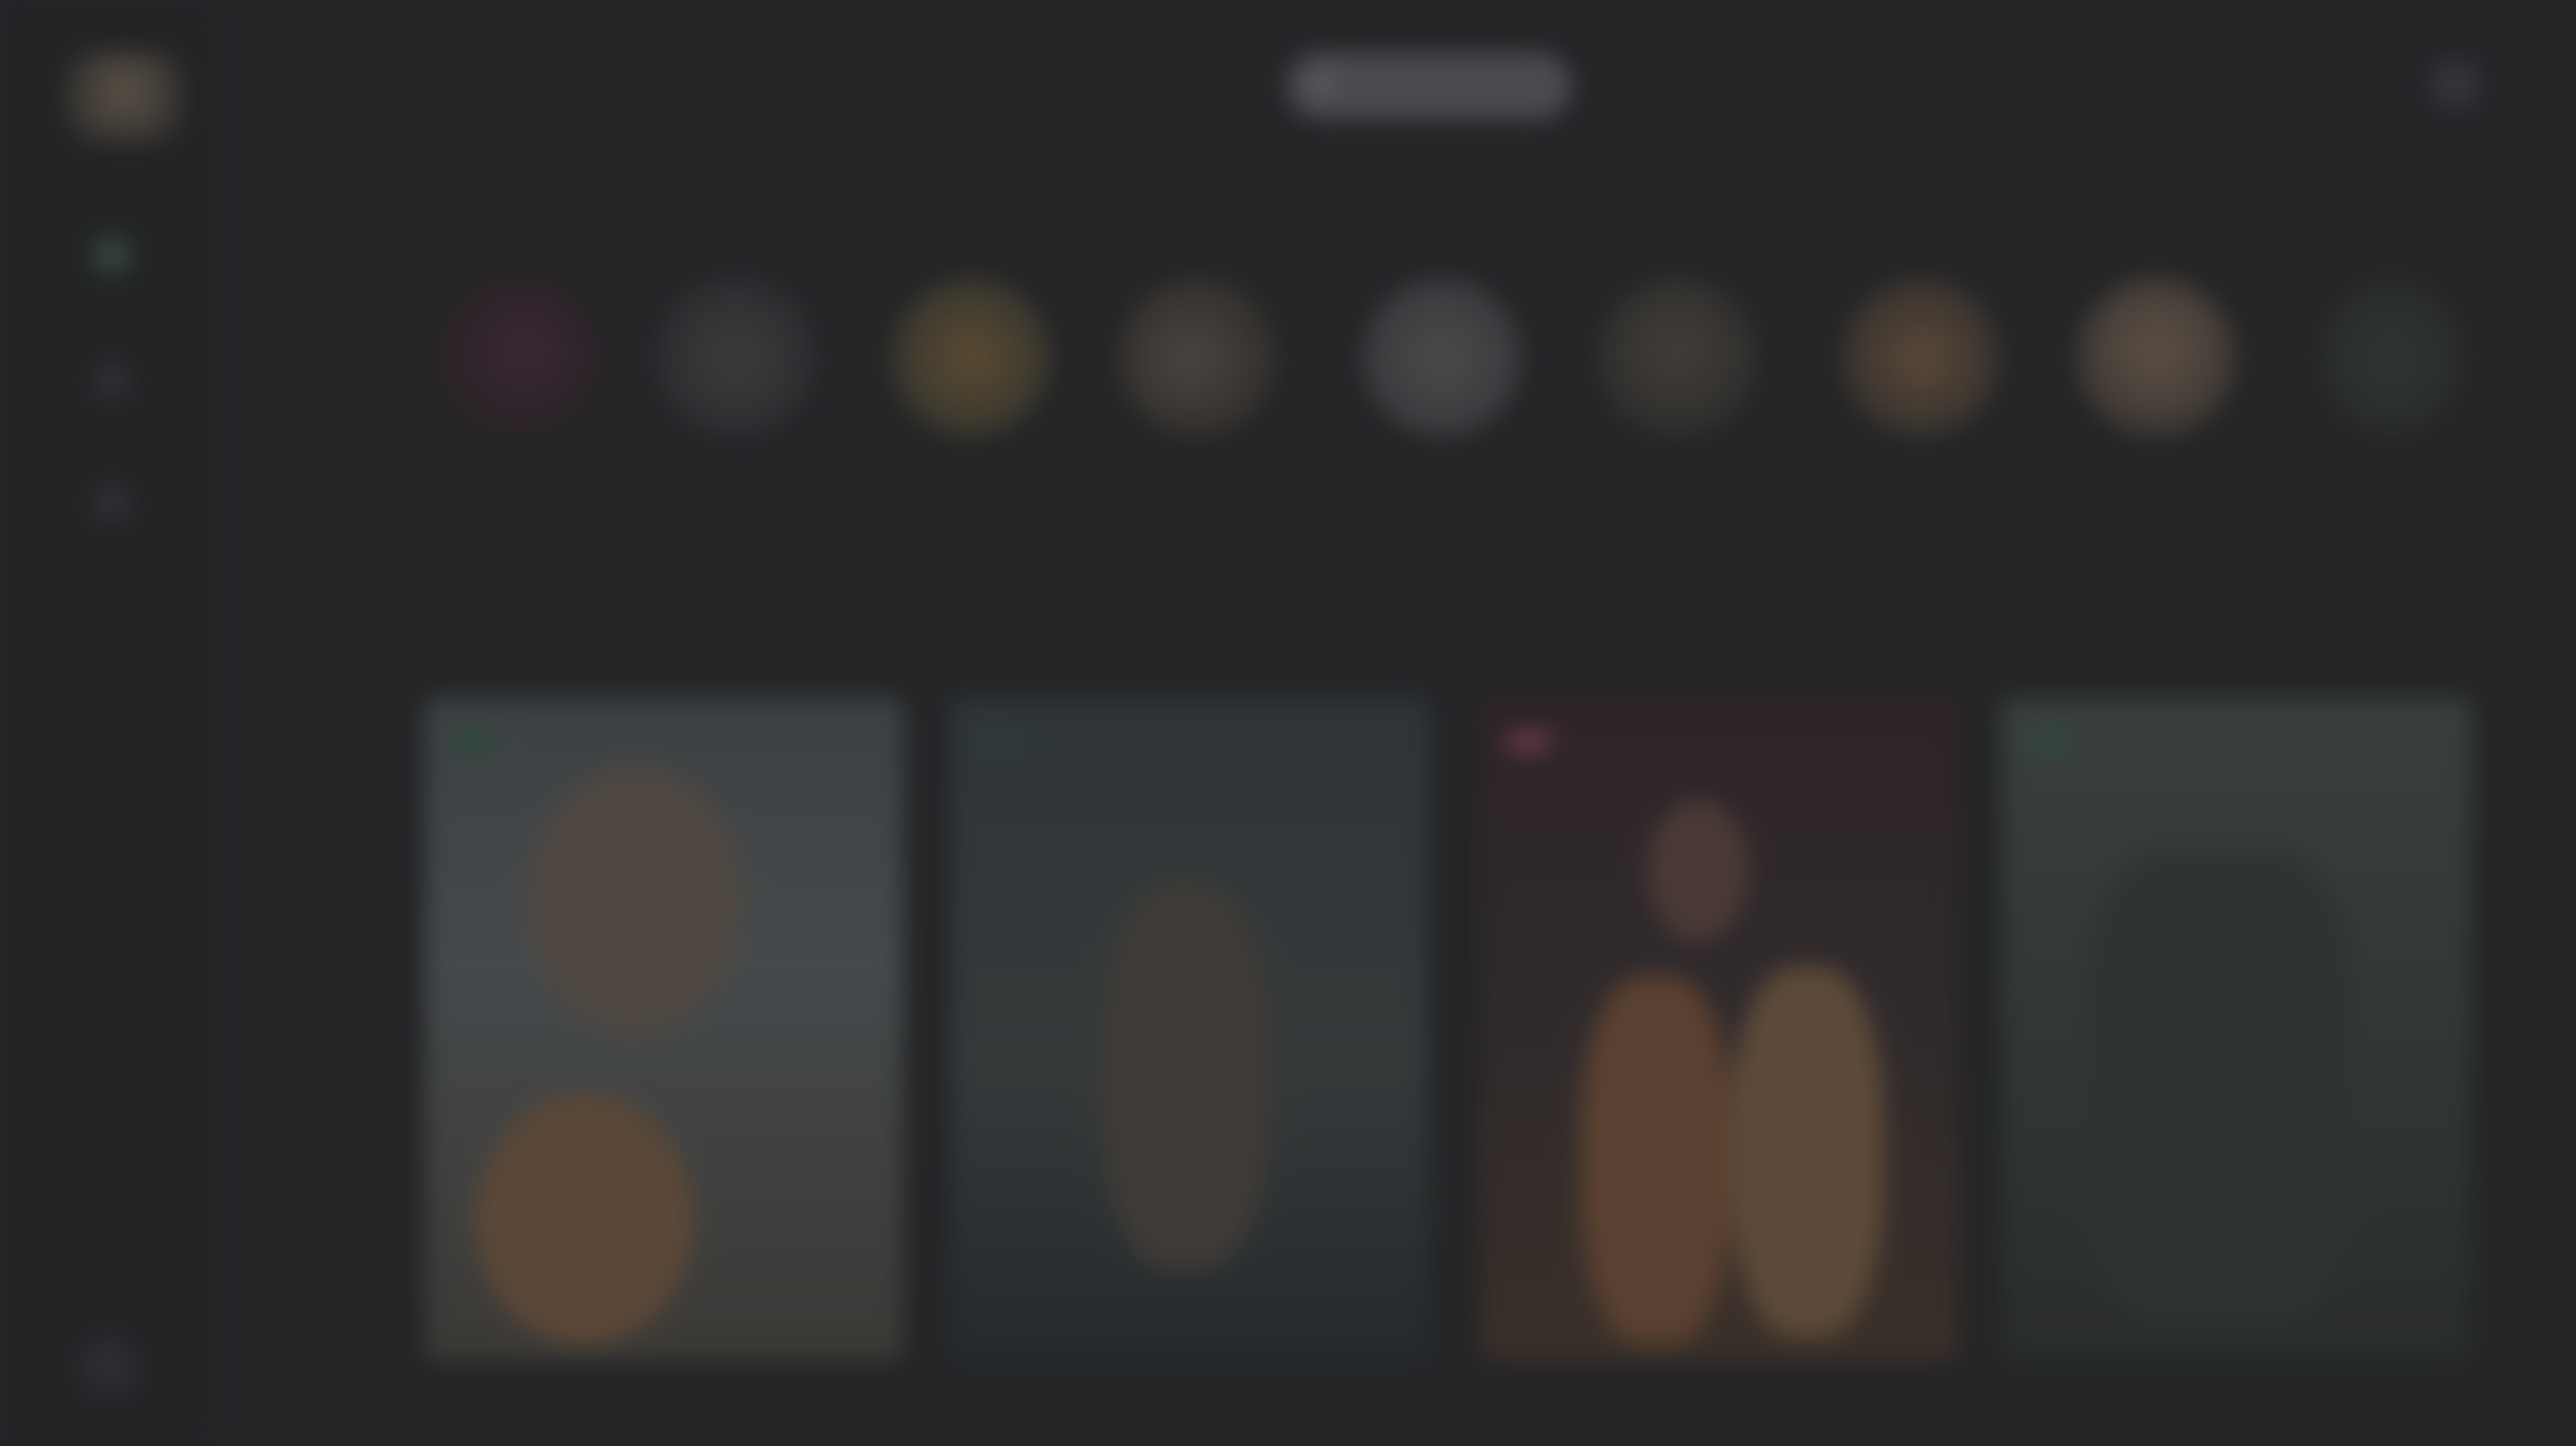 The width and height of the screenshot is (2576, 1446). What do you see at coordinates (2455, 84) in the screenshot?
I see `account-icon` at bounding box center [2455, 84].